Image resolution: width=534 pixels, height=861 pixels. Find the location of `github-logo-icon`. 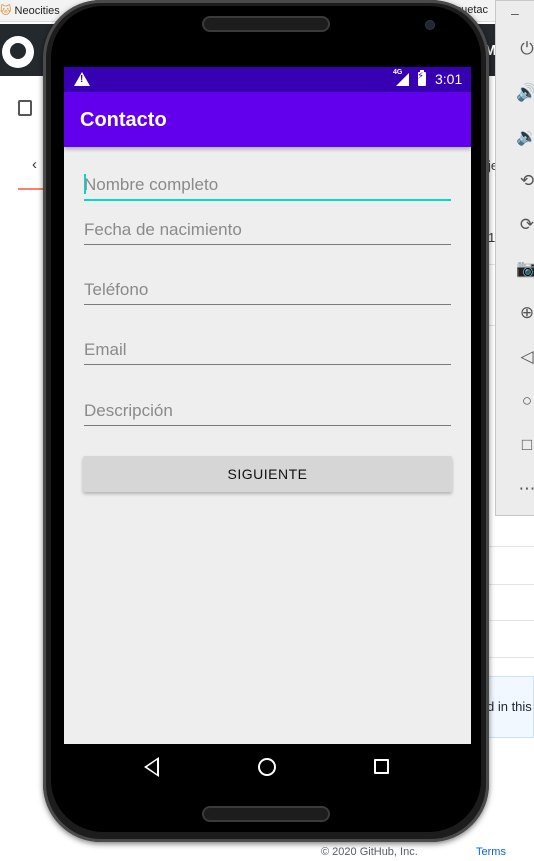

github-logo-icon is located at coordinates (18, 52).